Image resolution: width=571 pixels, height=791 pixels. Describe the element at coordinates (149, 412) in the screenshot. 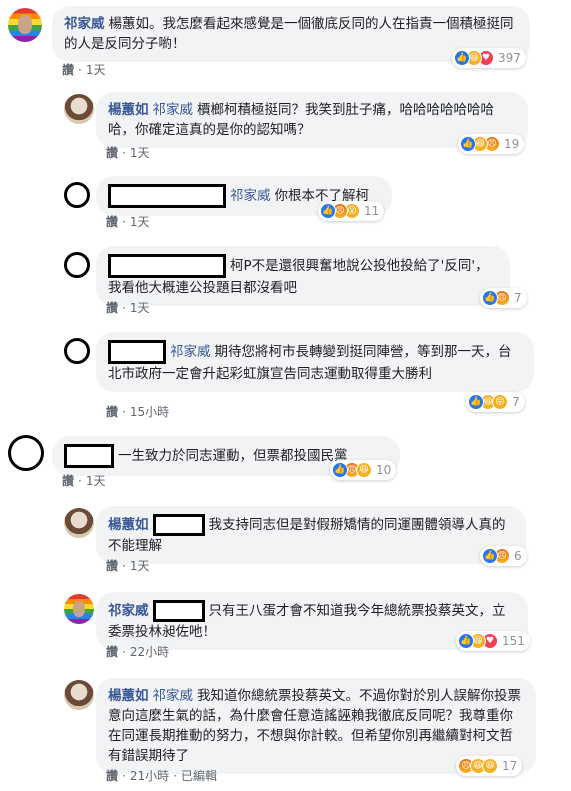

I see `timestamp: 15小時` at that location.